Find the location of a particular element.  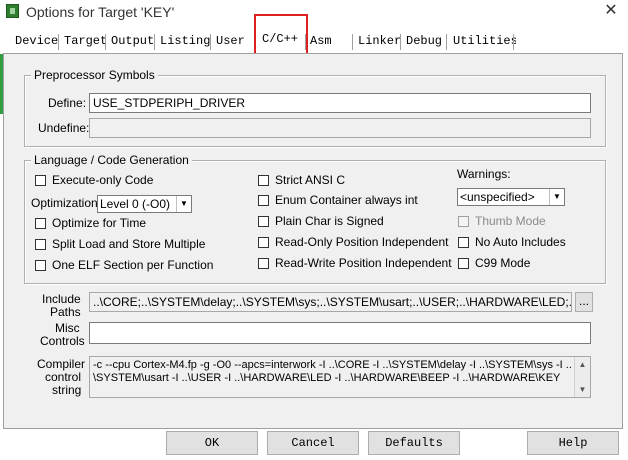

optimization-value: Level 0 (-O0) is located at coordinates (135, 204).